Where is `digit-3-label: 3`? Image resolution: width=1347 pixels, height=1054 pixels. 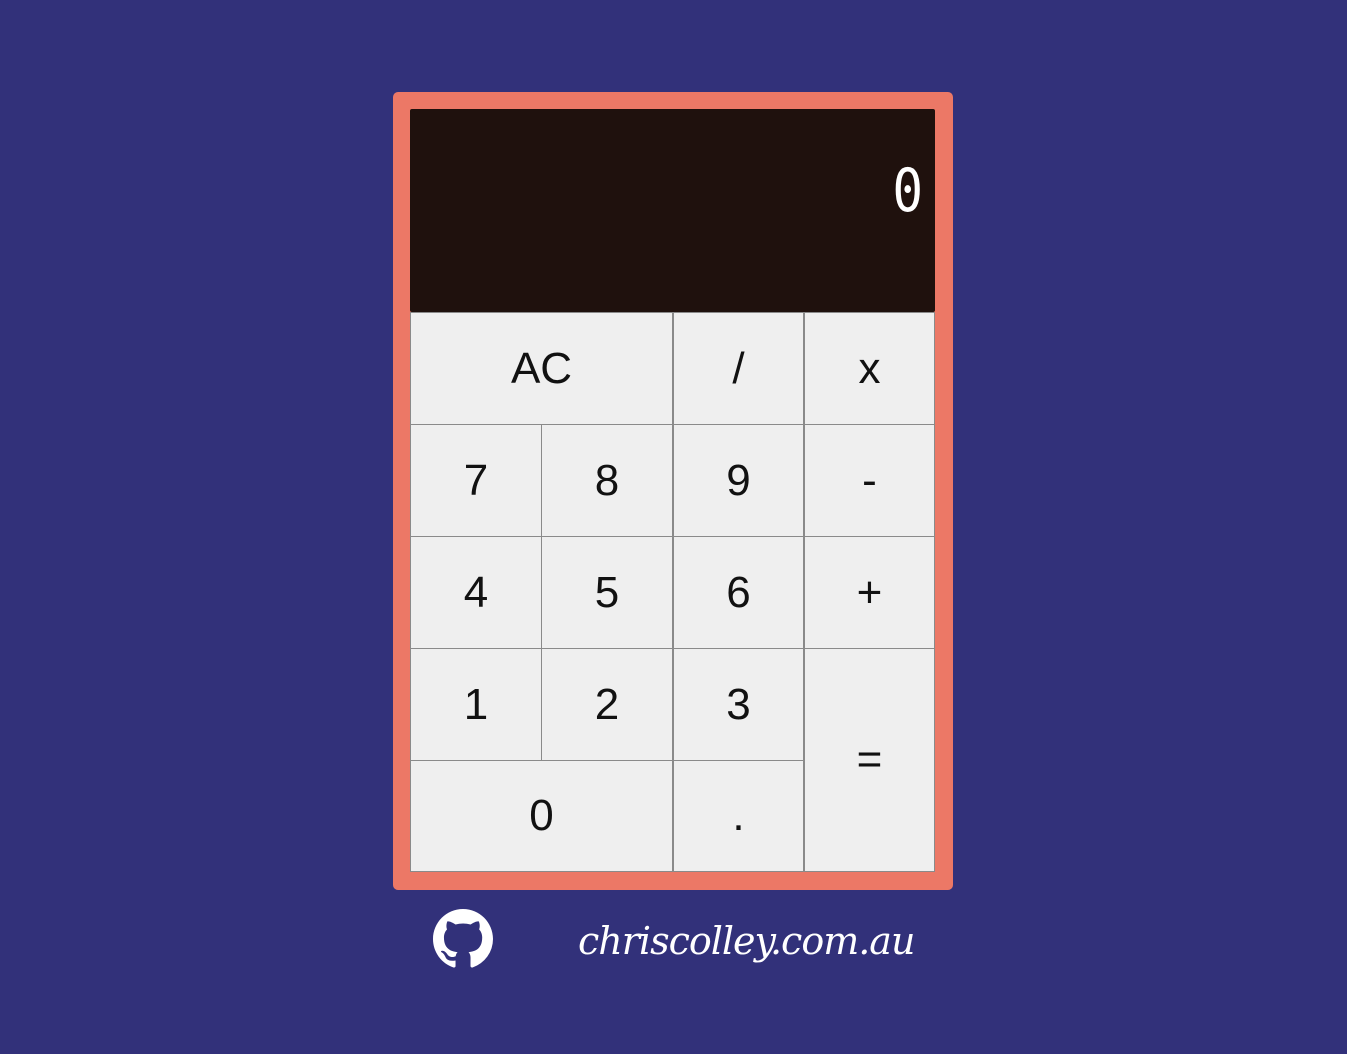
digit-3-label: 3 is located at coordinates (738, 704).